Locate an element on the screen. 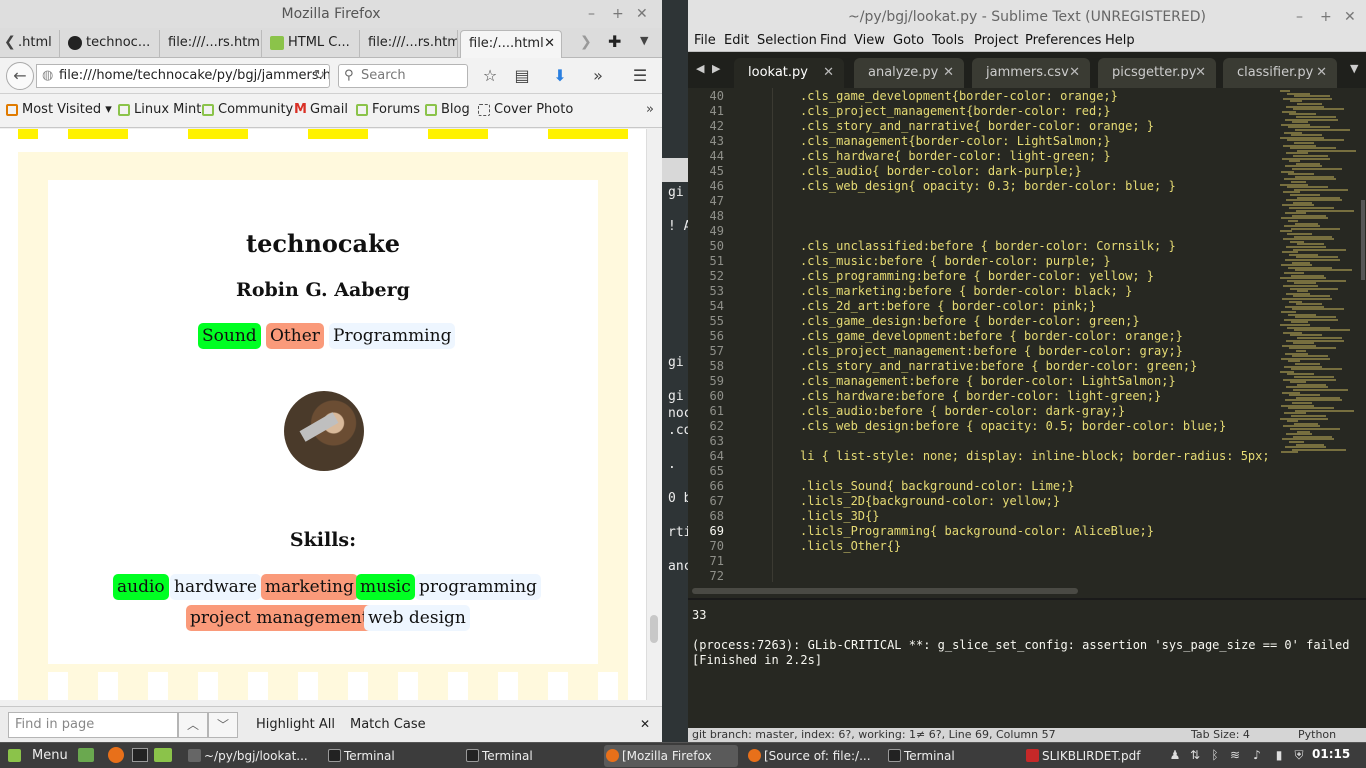 The width and height of the screenshot is (1366, 768). back-button: ← is located at coordinates (20, 76).